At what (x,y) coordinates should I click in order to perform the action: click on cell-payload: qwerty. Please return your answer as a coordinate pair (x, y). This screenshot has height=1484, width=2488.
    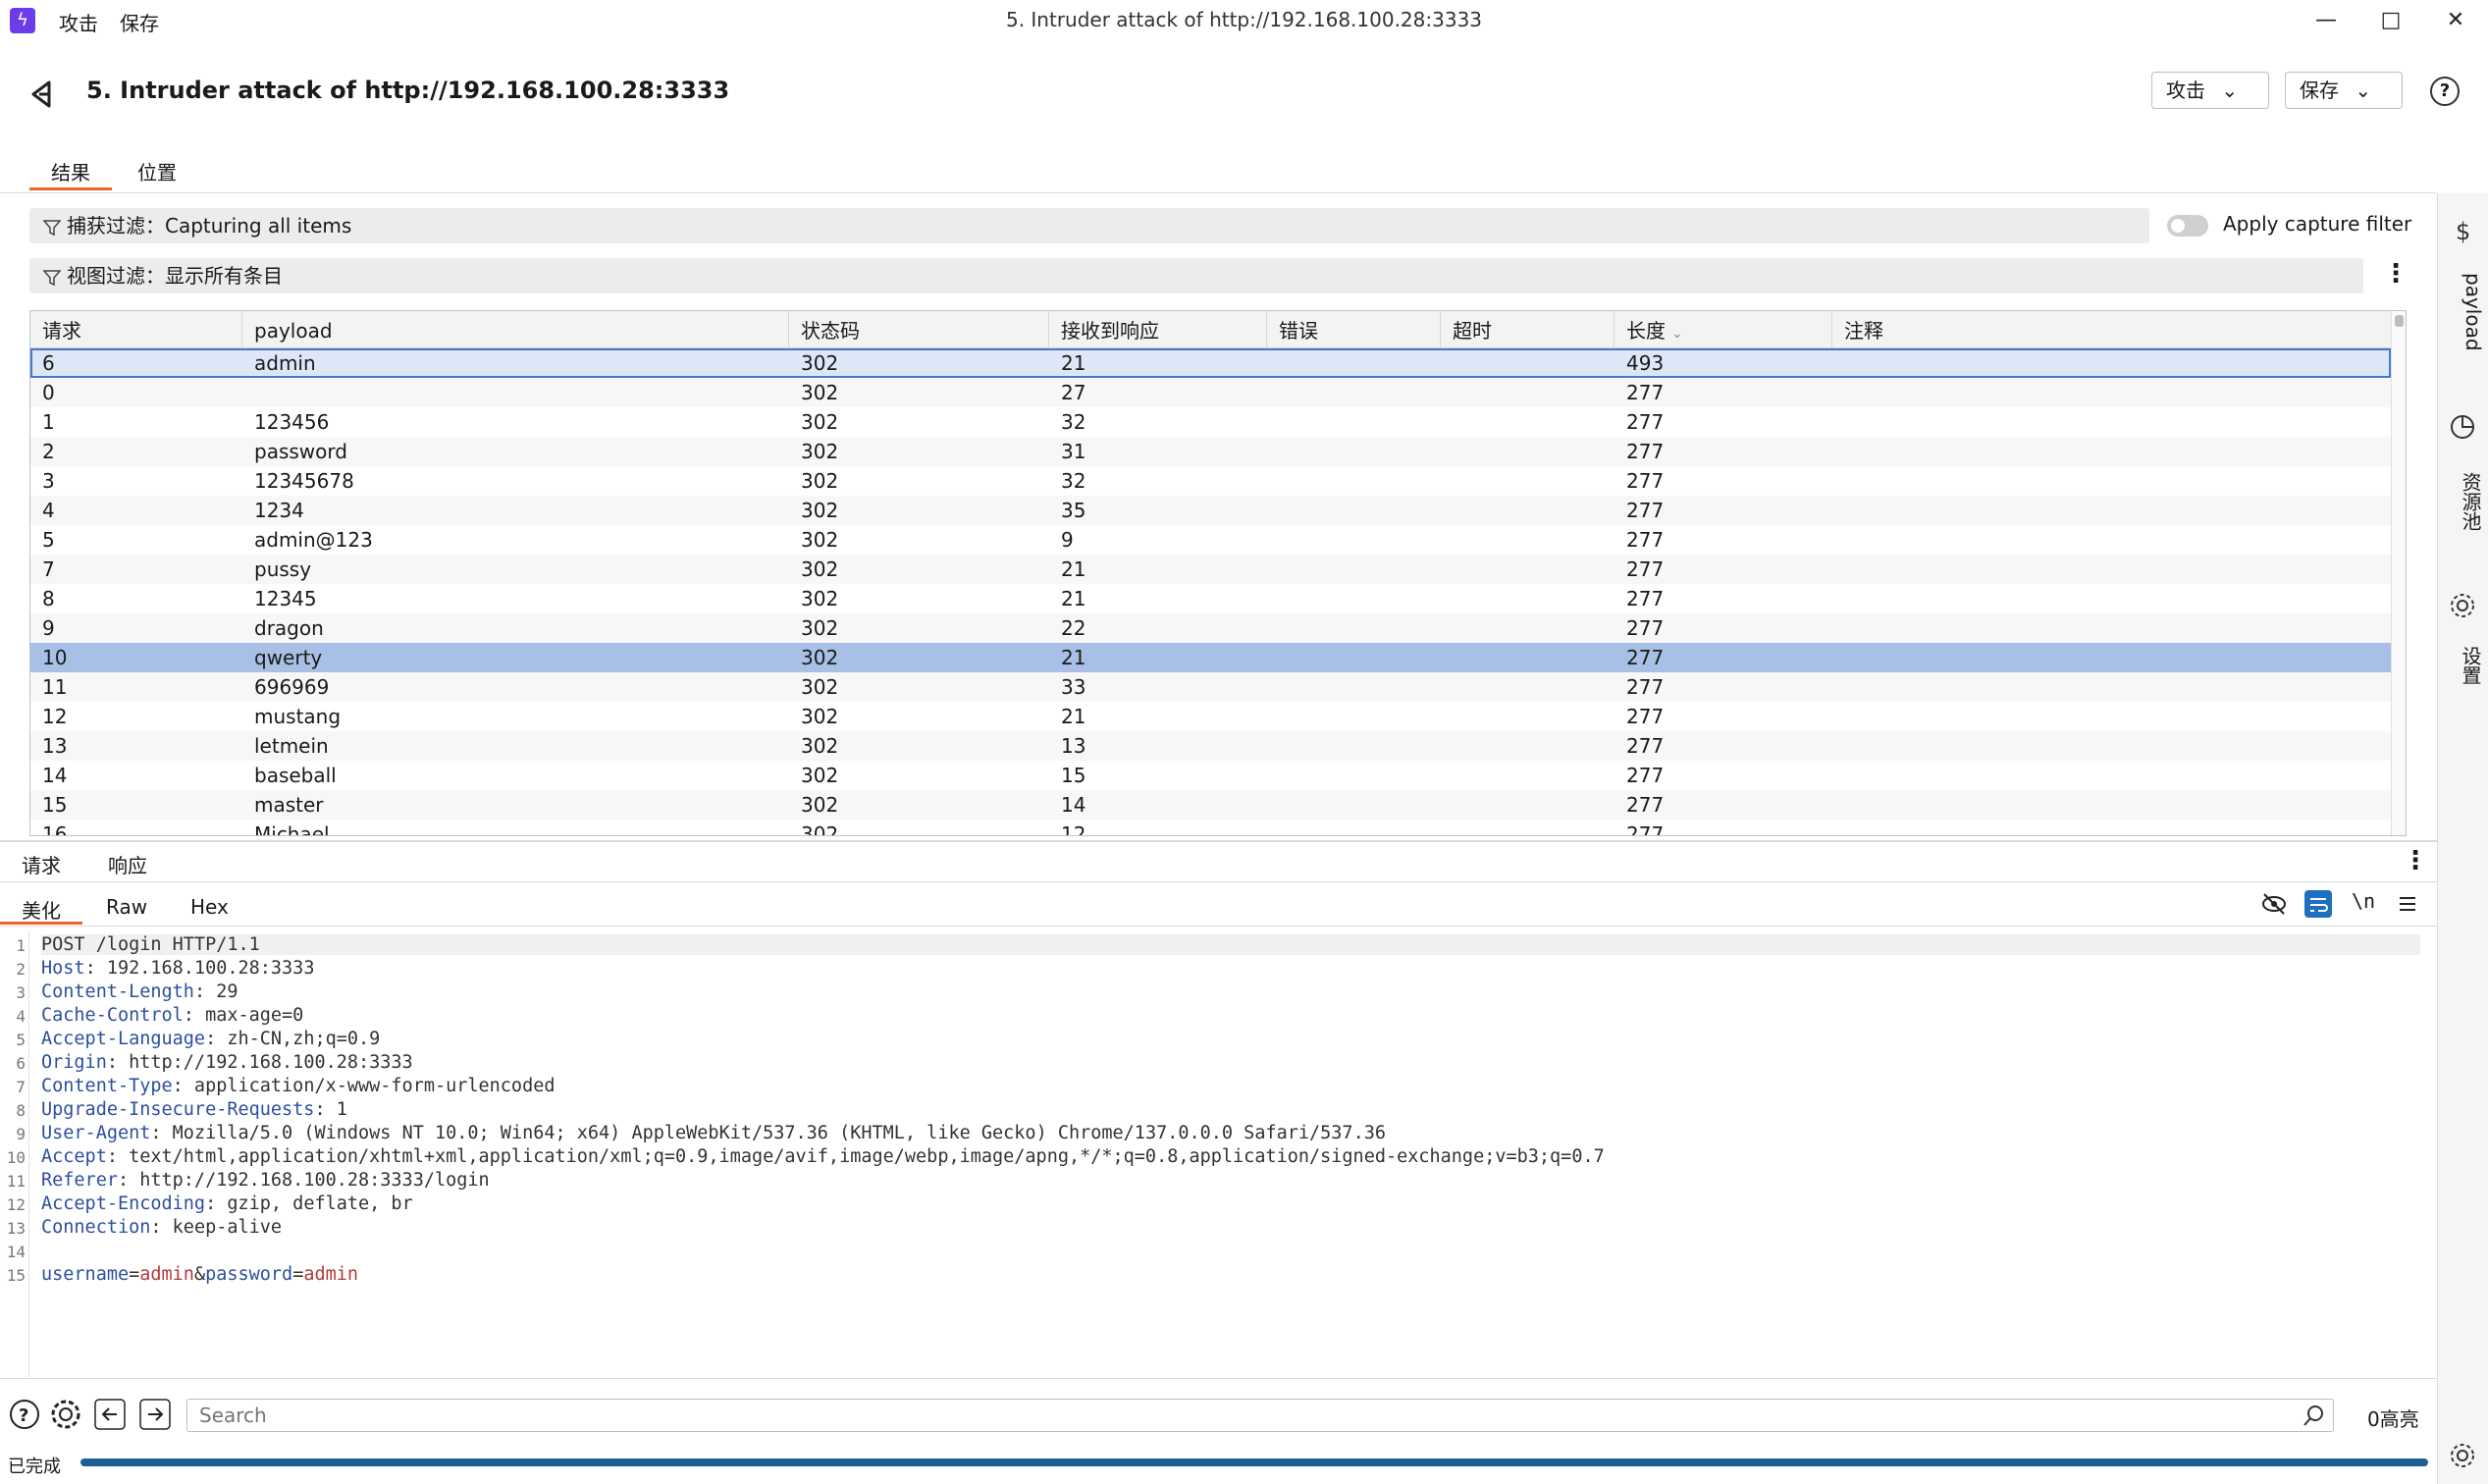
    Looking at the image, I should click on (288, 657).